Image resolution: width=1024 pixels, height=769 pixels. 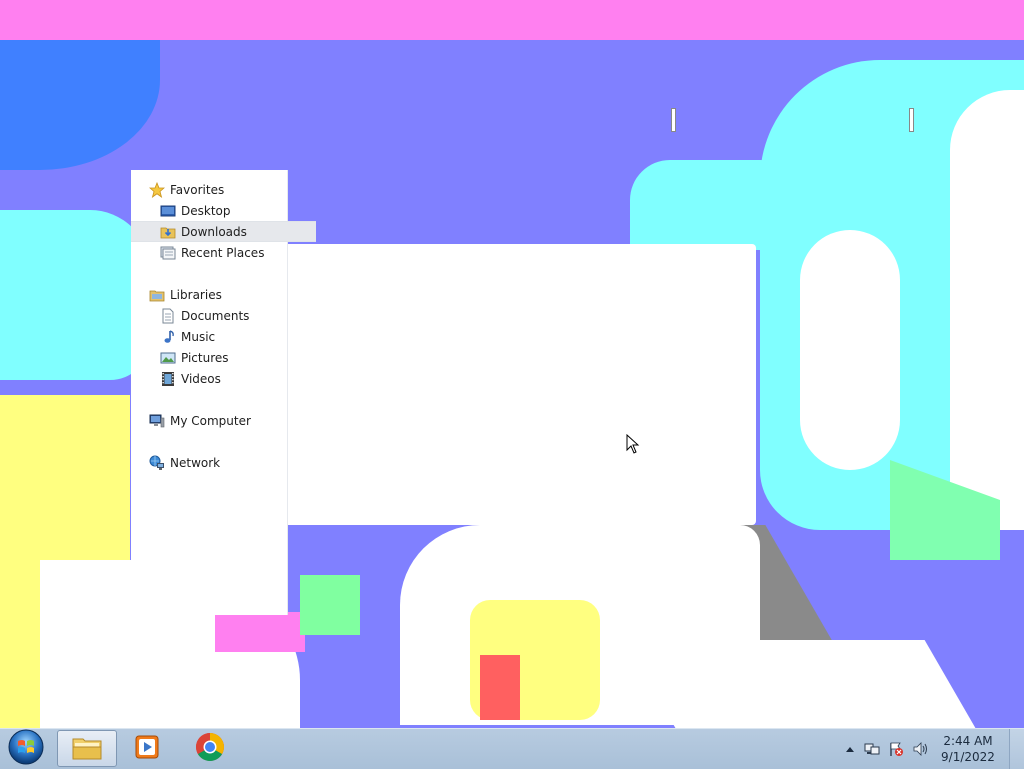 What do you see at coordinates (157, 295) in the screenshot?
I see `libraries-icon` at bounding box center [157, 295].